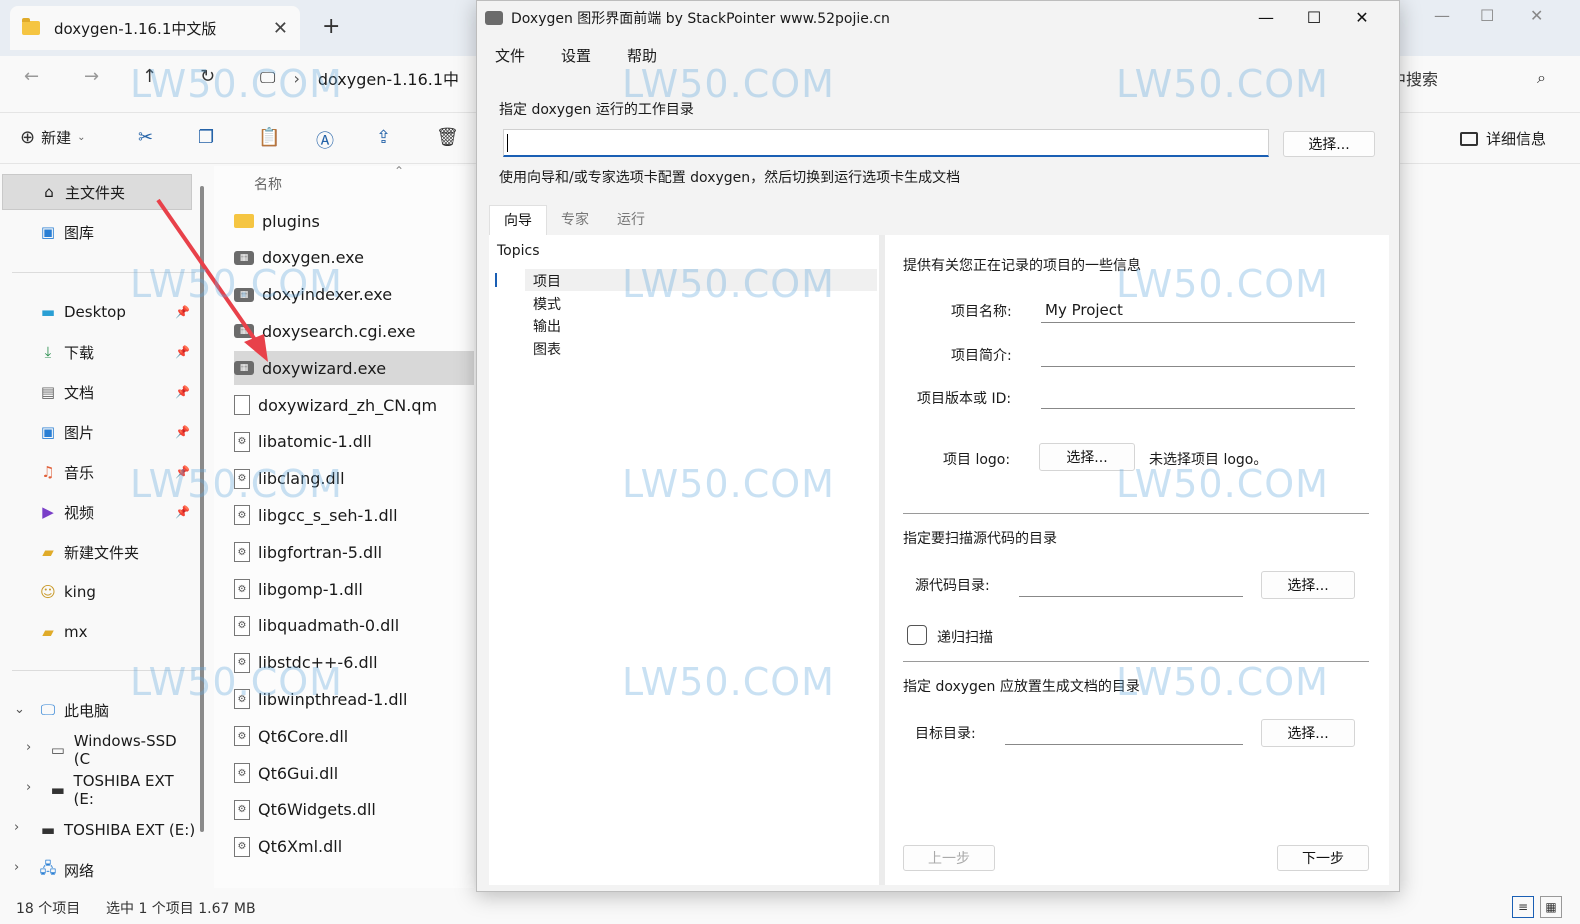  I want to click on sidebar-item-videos: ▶ 视频 📌, so click(98, 512).